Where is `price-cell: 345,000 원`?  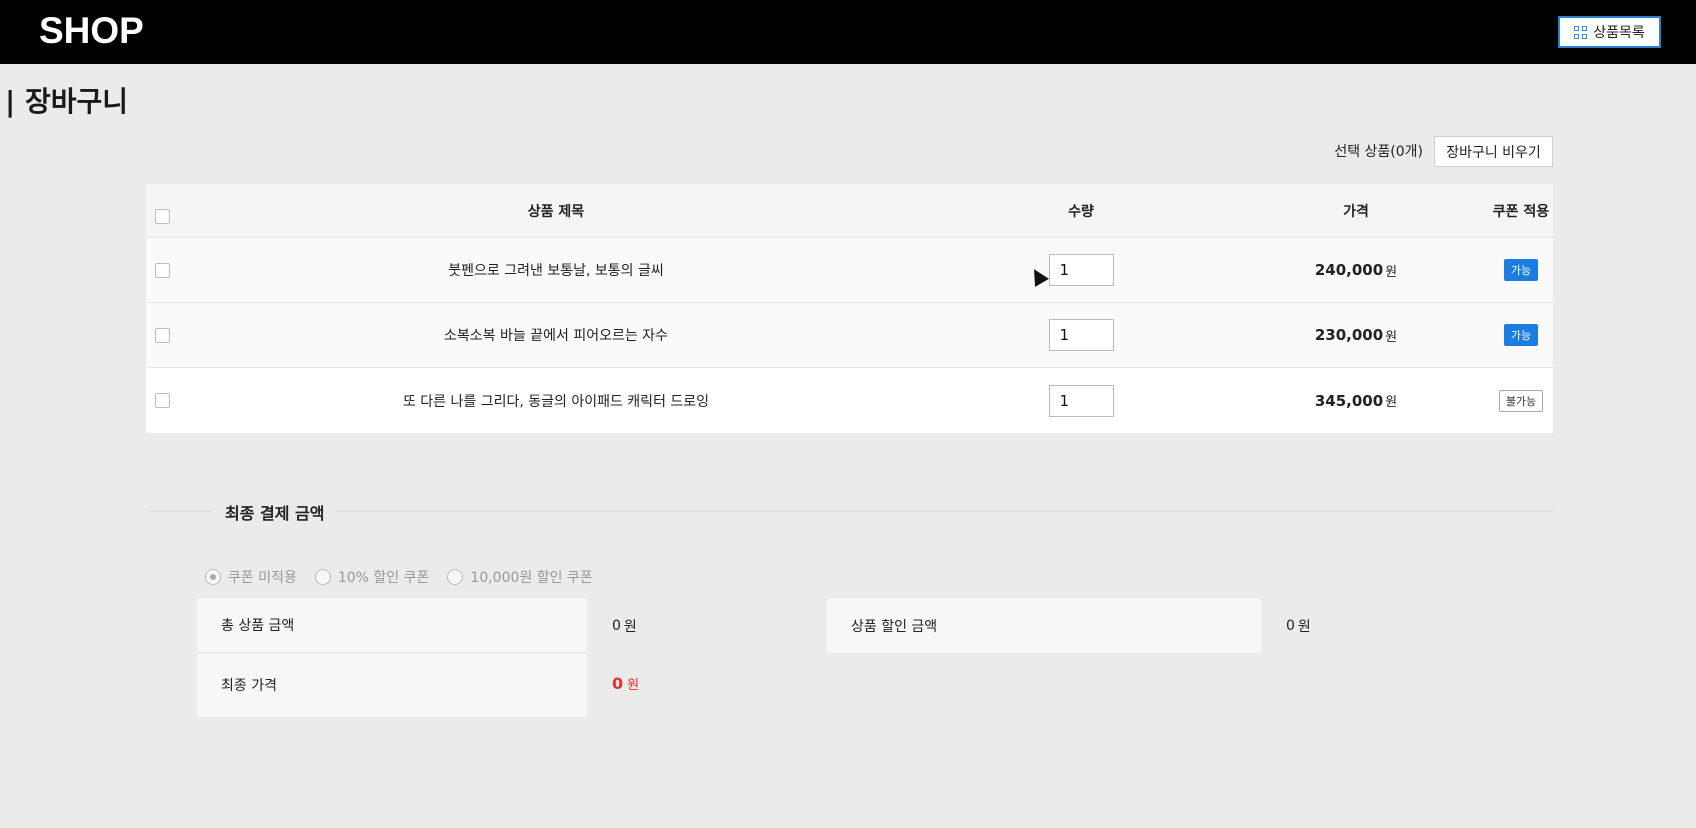
price-cell: 345,000 원 is located at coordinates (1356, 400).